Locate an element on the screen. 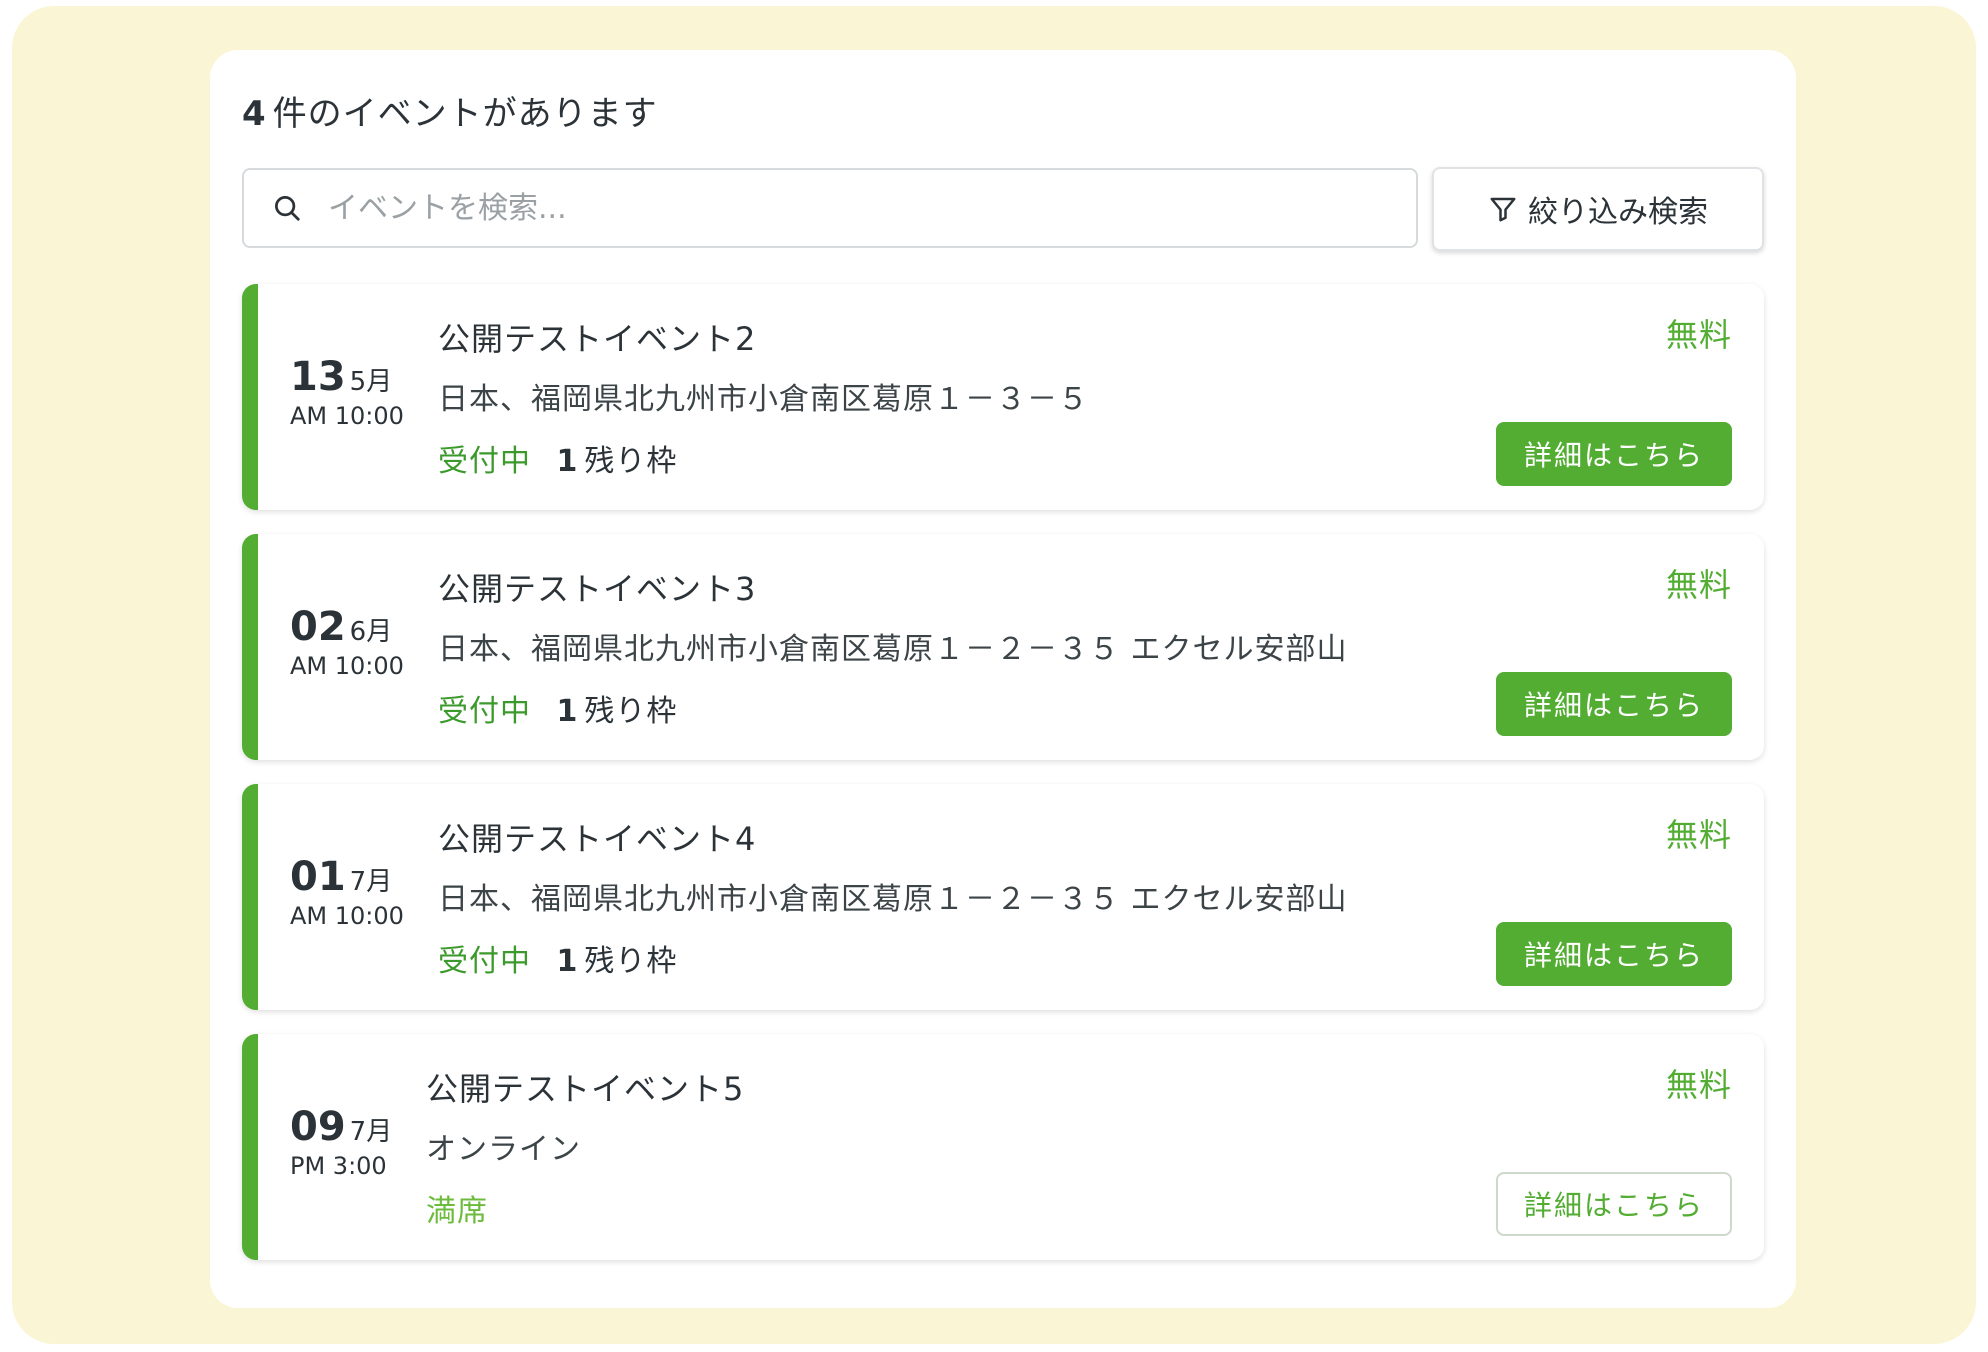 This screenshot has height=1352, width=1988. event-month: 6月 is located at coordinates (371, 632).